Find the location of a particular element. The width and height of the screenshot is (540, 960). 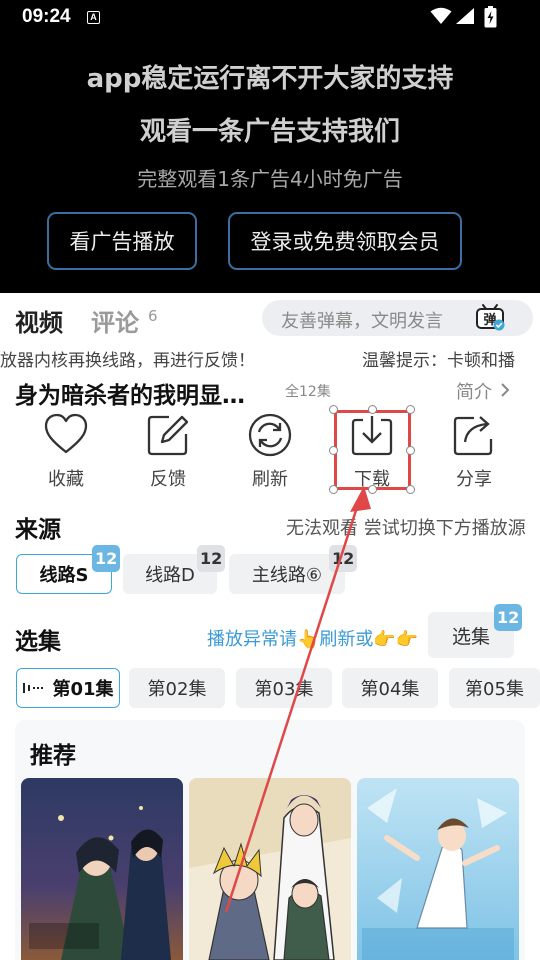

status-time: 09:24 is located at coordinates (46, 16).